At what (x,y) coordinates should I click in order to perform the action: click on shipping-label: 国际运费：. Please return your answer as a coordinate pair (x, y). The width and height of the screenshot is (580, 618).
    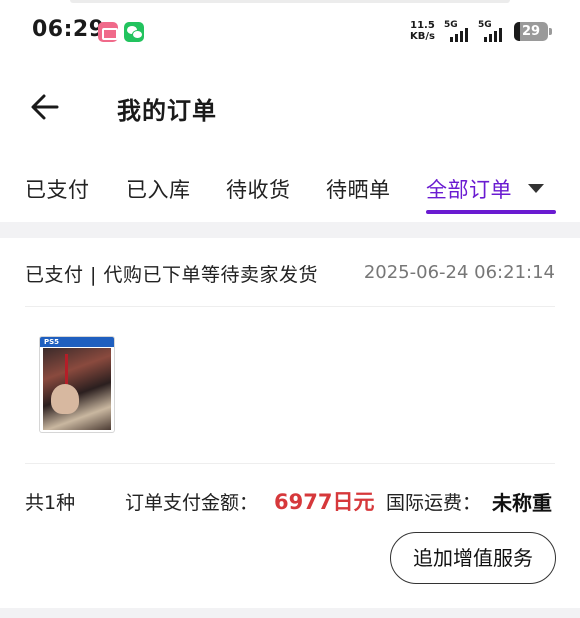
    Looking at the image, I should click on (434, 503).